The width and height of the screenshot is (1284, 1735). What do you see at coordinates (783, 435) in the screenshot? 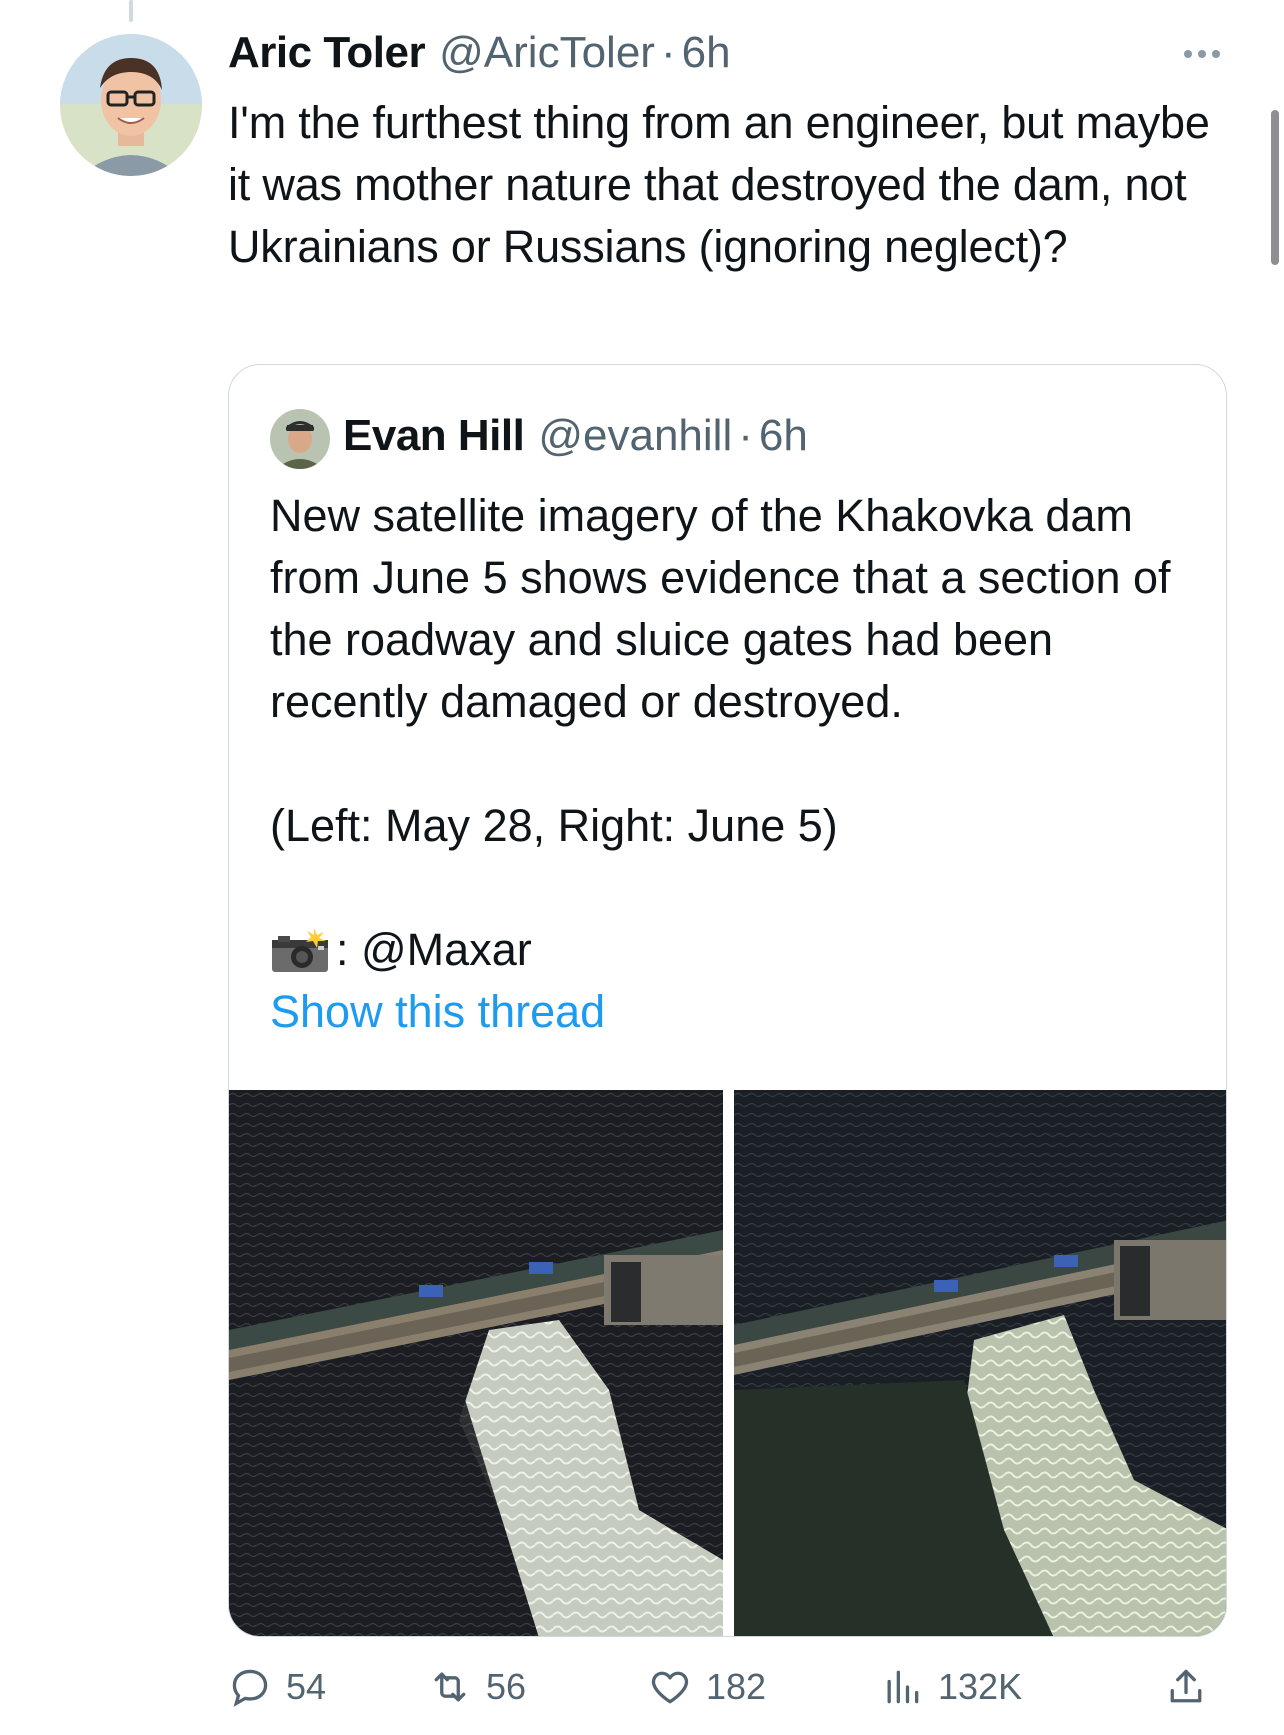
I see `quoted-tweet-timestamp: 6h` at bounding box center [783, 435].